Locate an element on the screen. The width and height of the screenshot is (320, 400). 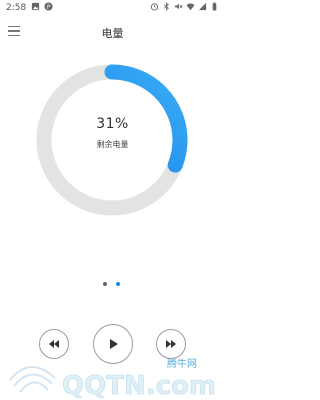
battery-icon is located at coordinates (214, 6).